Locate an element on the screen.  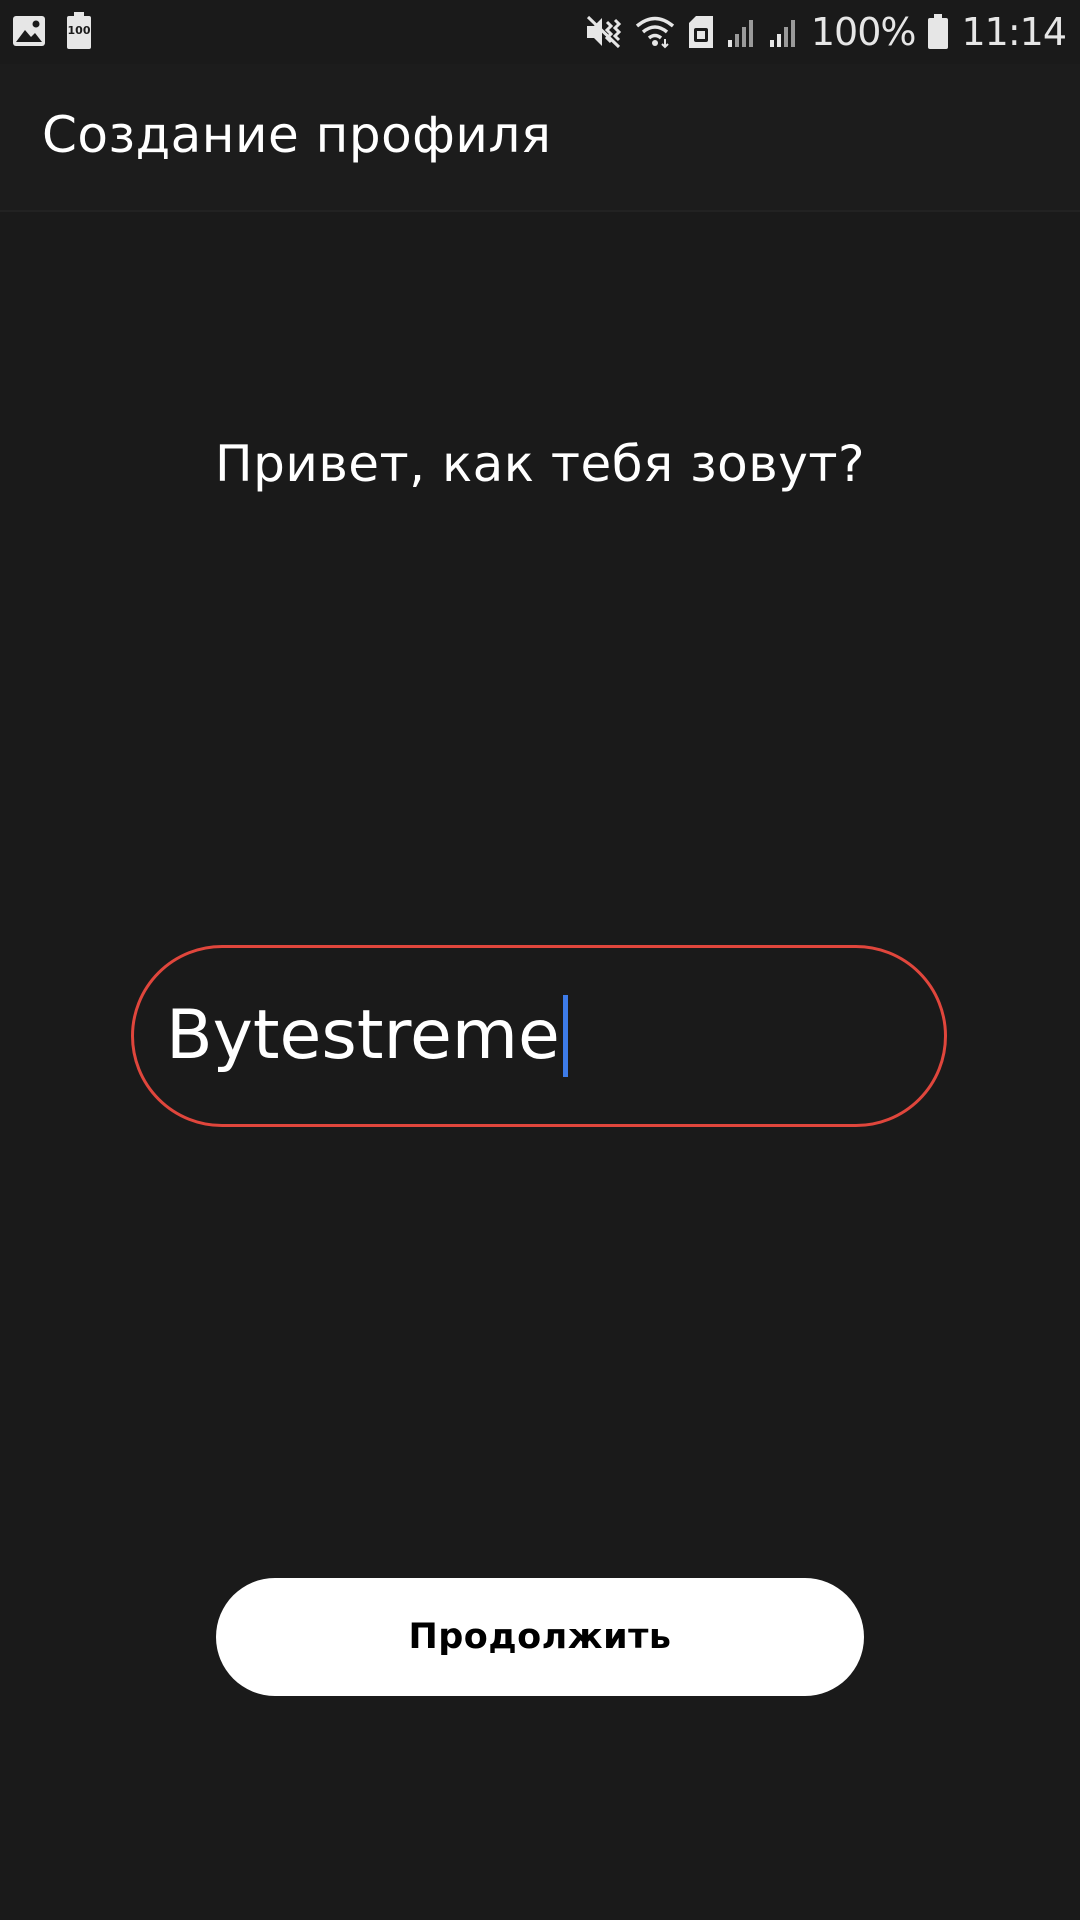
battery-icon is located at coordinates (938, 32).